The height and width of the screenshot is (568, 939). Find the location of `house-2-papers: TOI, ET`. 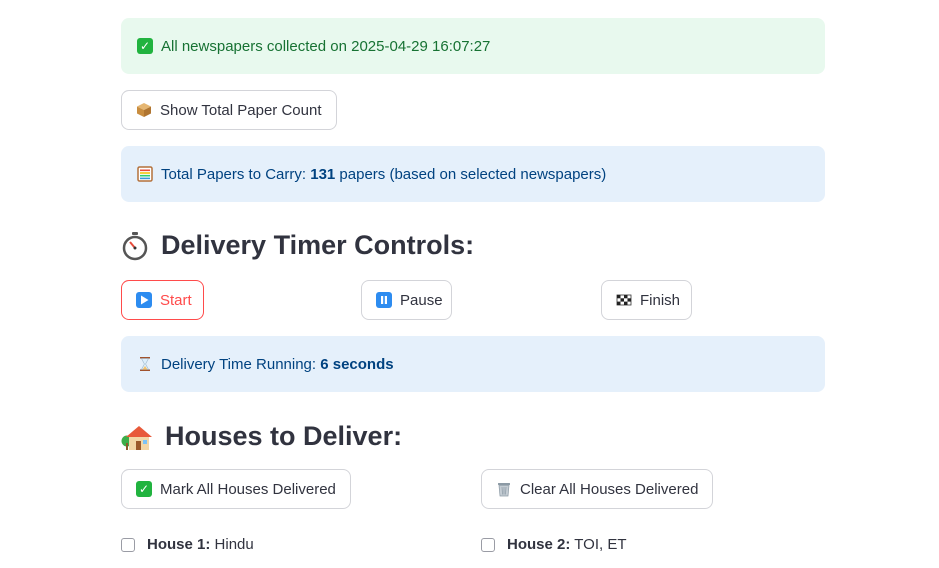

house-2-papers: TOI, ET is located at coordinates (598, 544).